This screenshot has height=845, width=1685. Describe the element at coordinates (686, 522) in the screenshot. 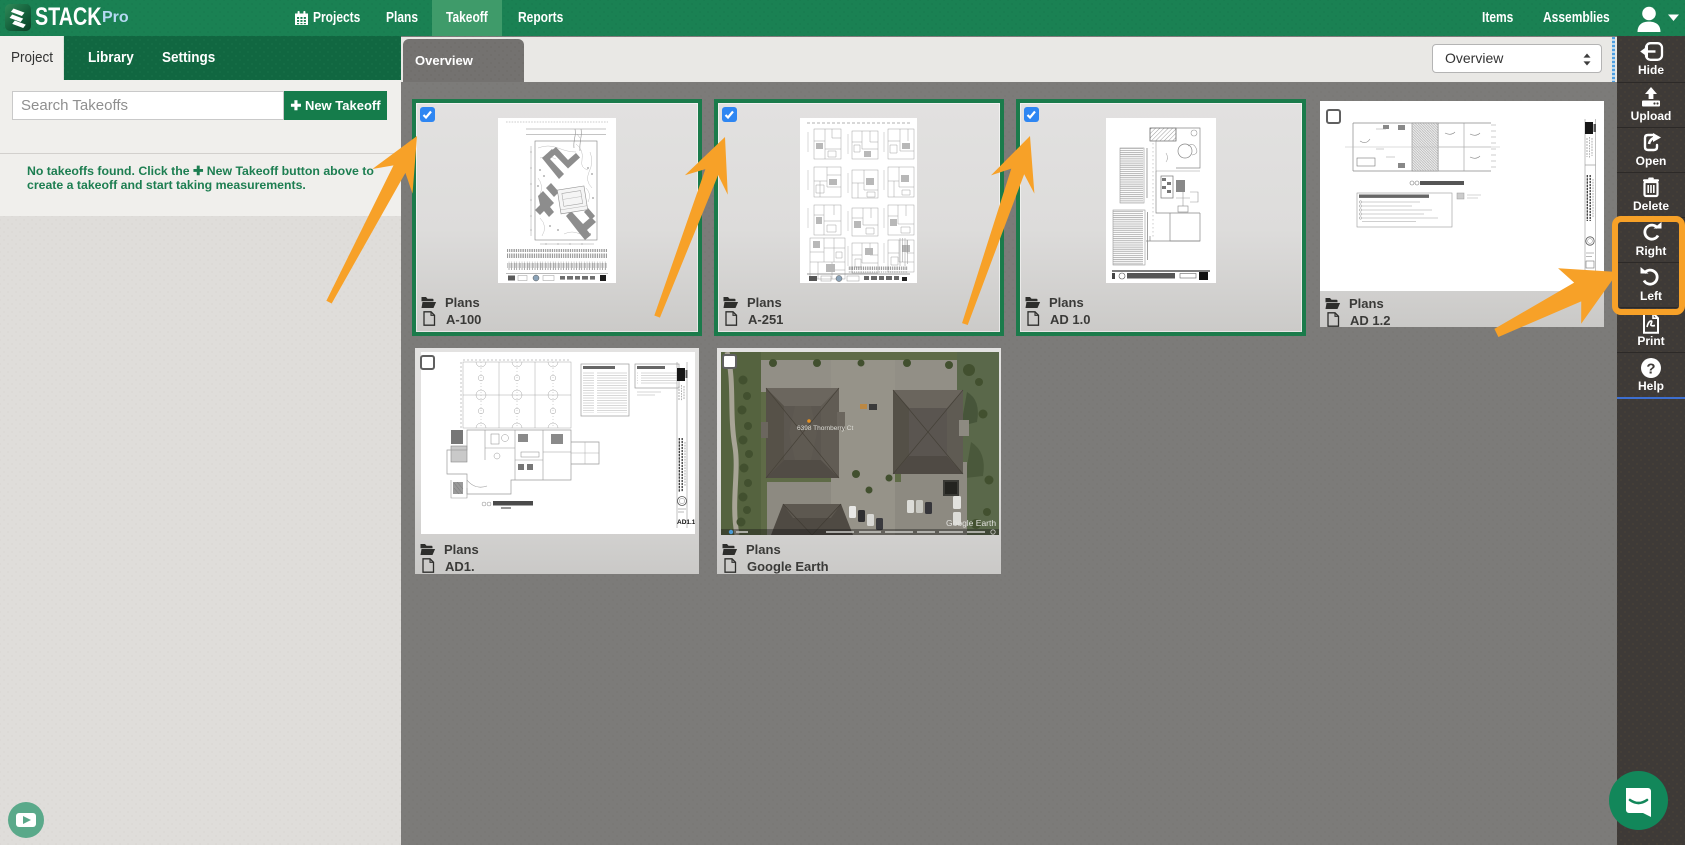

I see `svg-text: AD1.1` at that location.